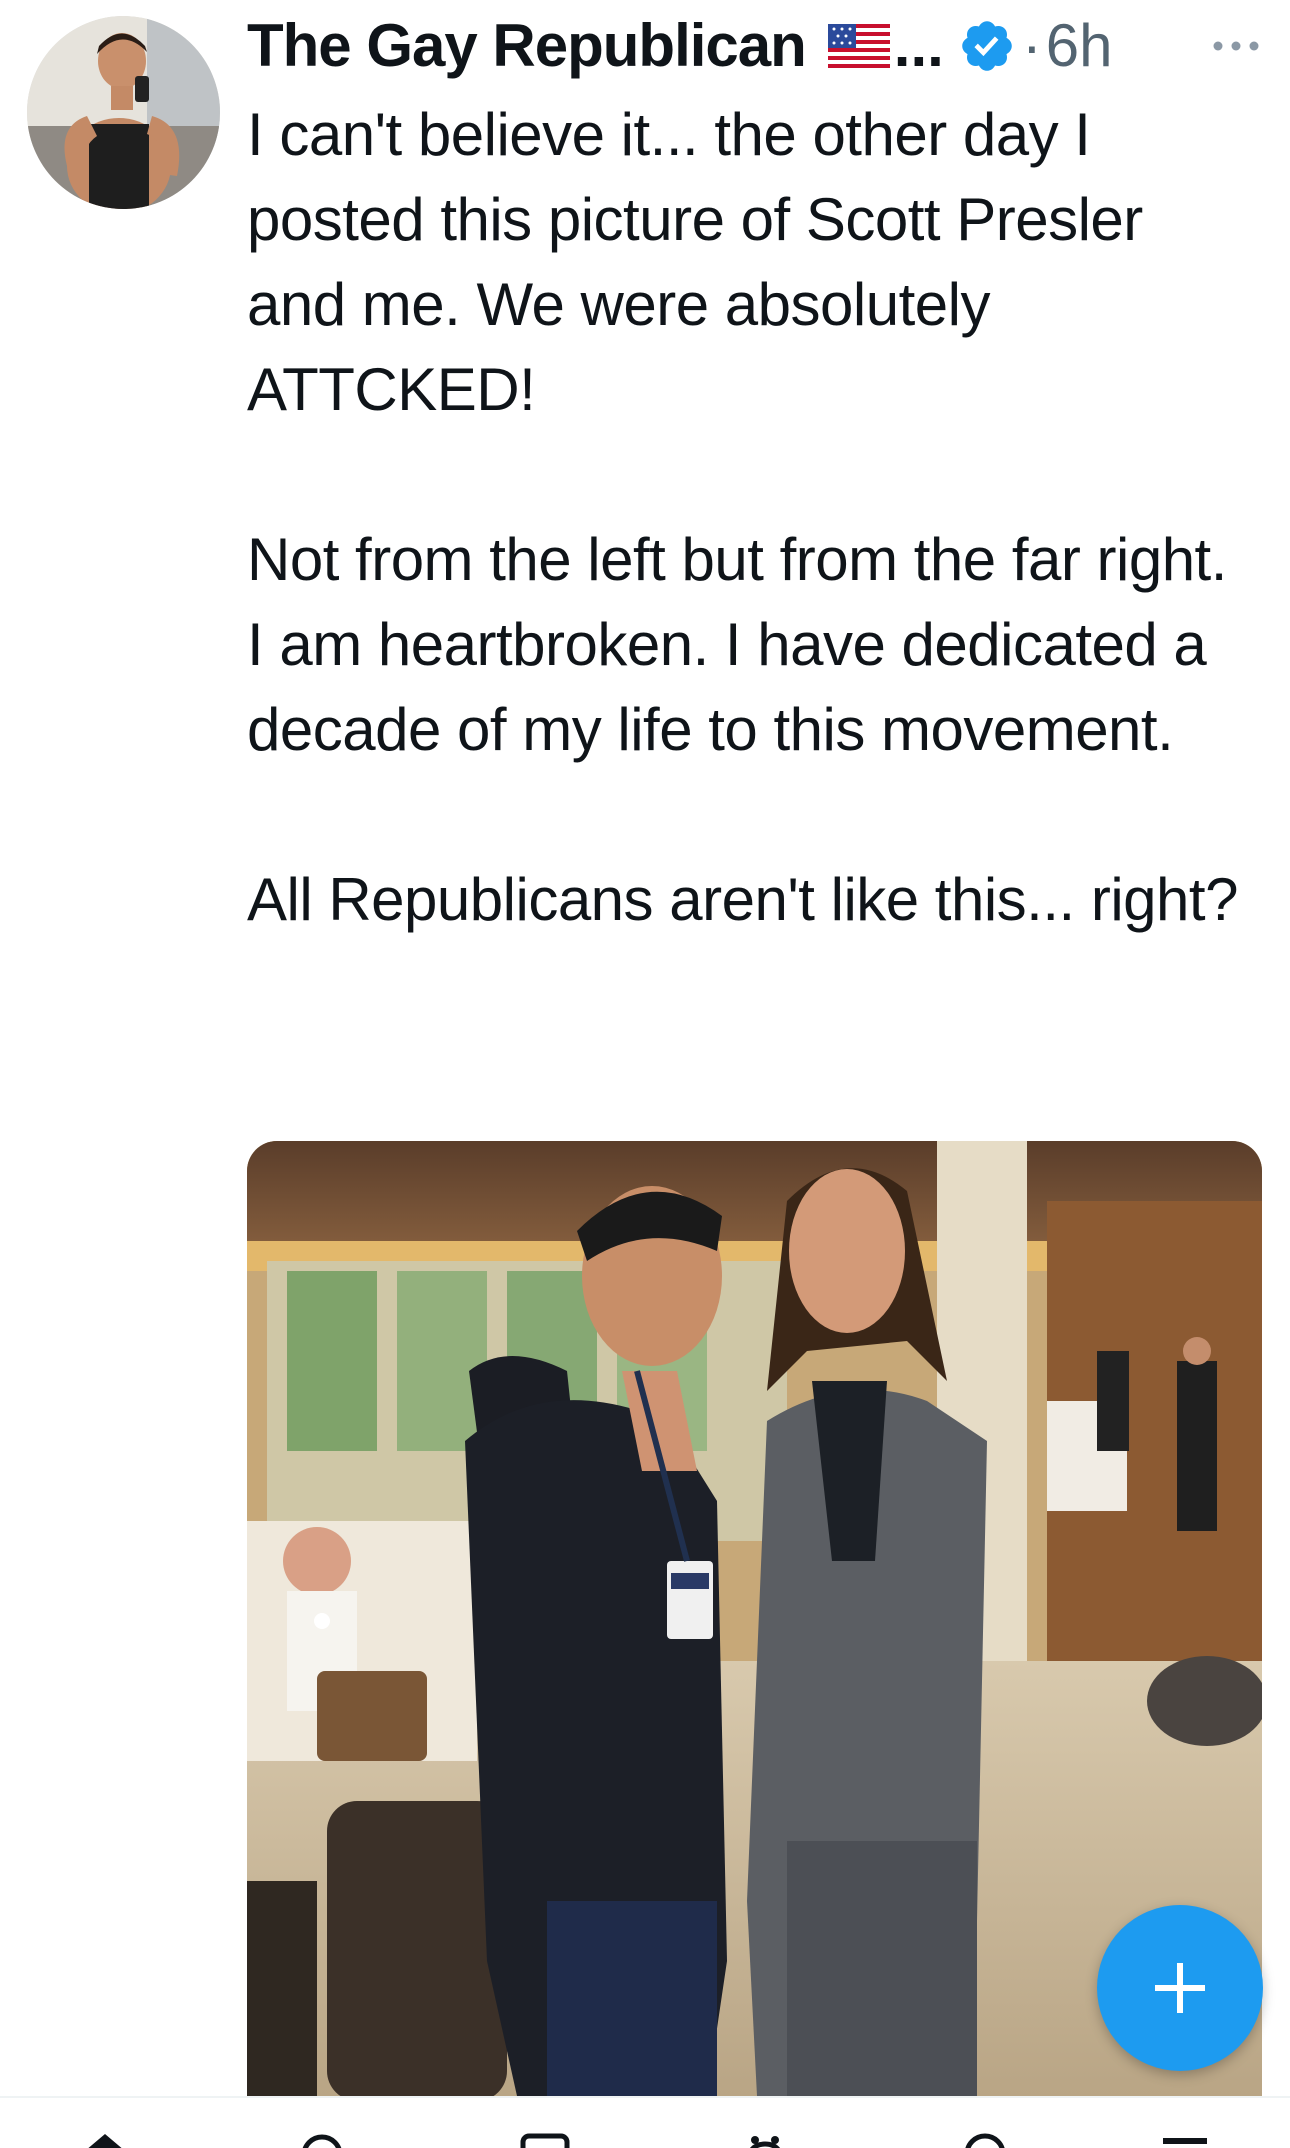  I want to click on plus-icon, so click(1180, 1988).